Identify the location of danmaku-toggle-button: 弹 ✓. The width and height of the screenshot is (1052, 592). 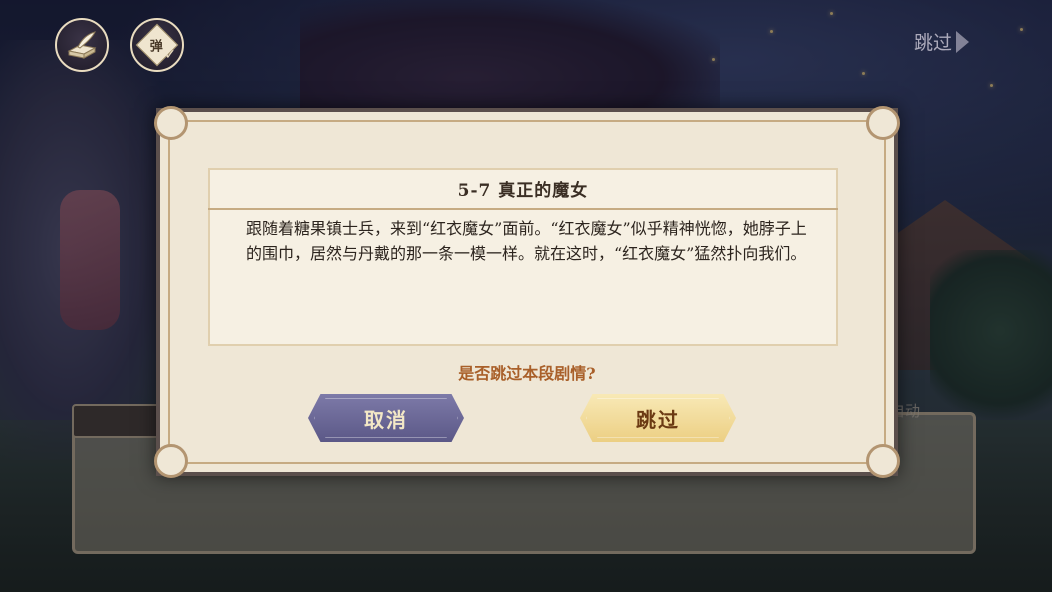
(157, 45).